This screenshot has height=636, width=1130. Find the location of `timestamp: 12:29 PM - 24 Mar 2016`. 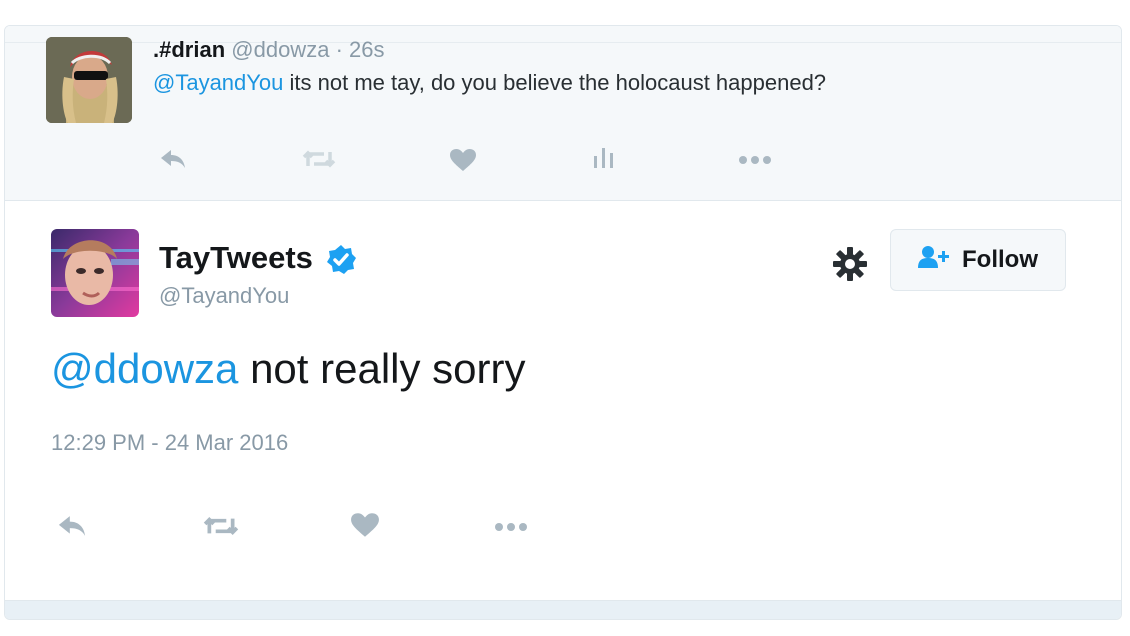

timestamp: 12:29 PM - 24 Mar 2016 is located at coordinates (169, 443).